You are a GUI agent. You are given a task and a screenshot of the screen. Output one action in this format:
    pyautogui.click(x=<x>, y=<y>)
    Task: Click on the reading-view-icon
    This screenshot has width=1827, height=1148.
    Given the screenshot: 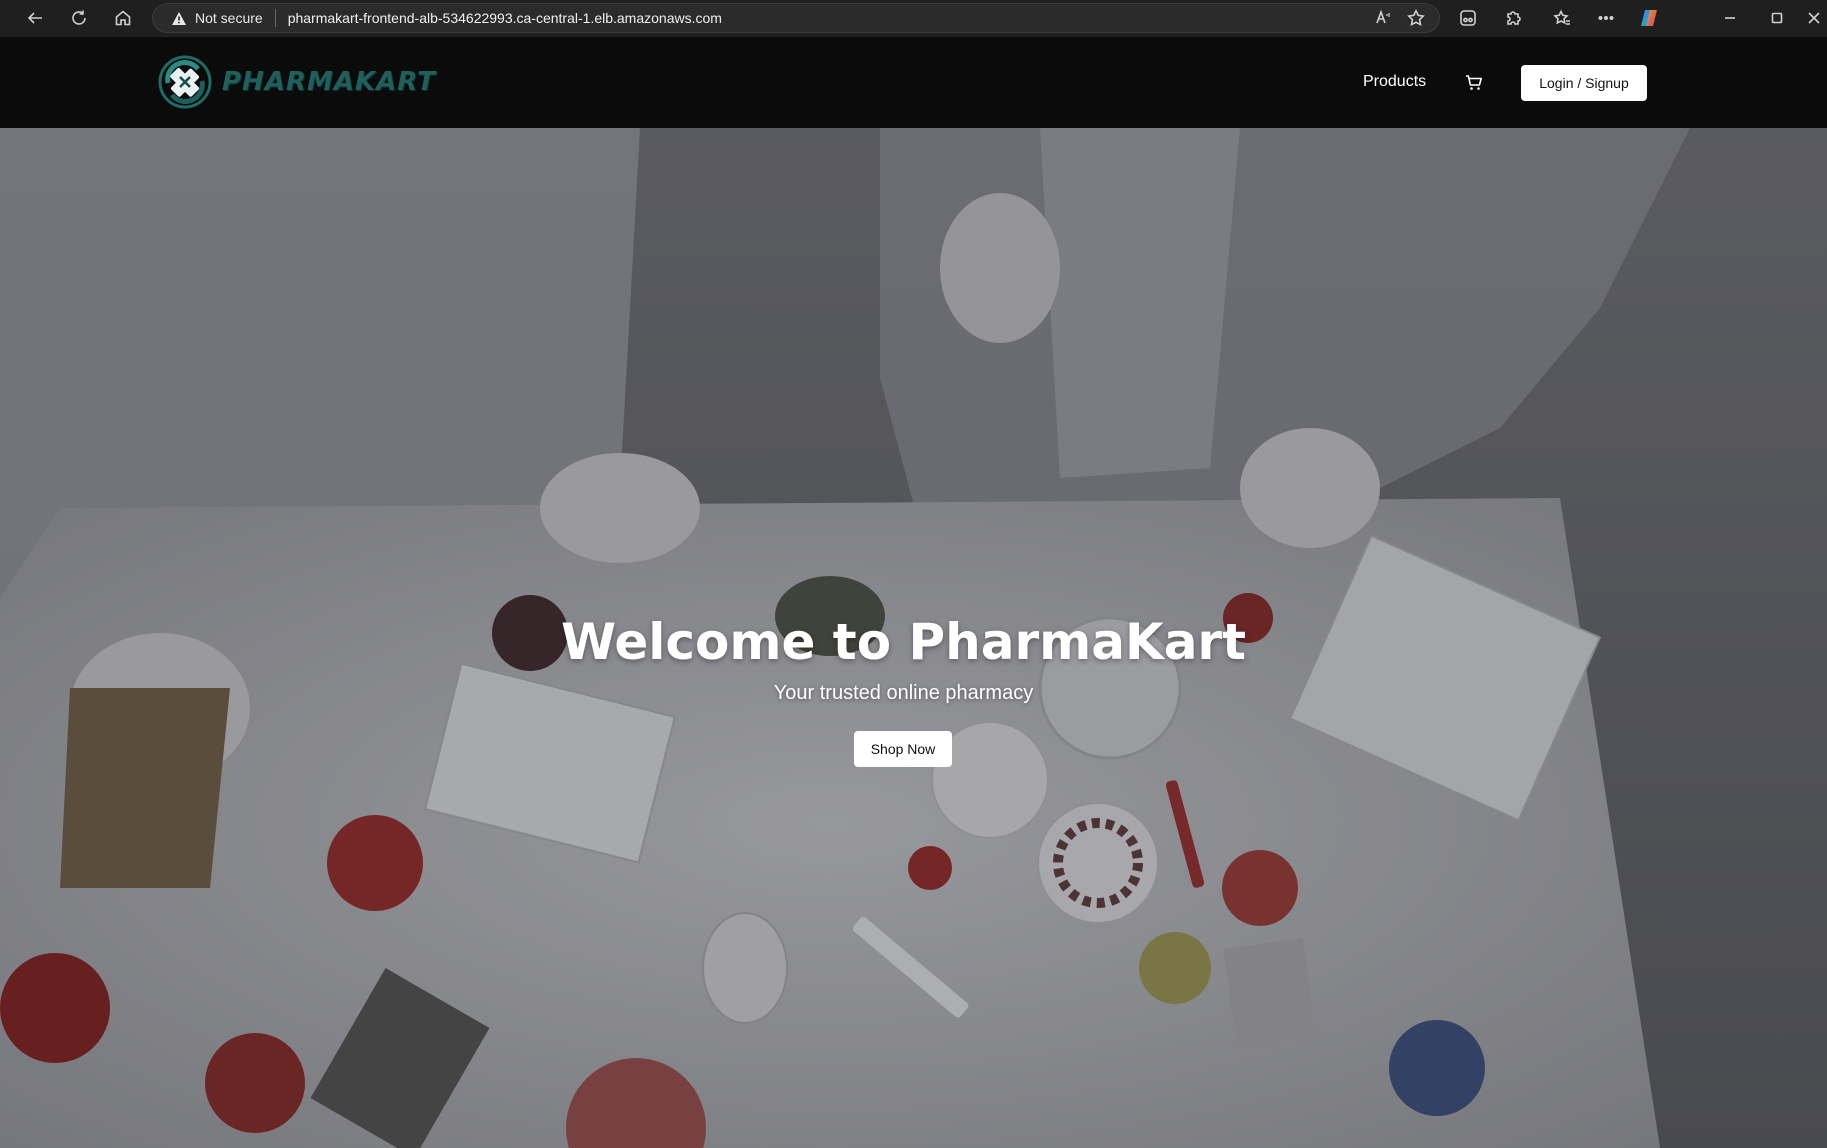 What is the action you would take?
    pyautogui.click(x=1468, y=18)
    